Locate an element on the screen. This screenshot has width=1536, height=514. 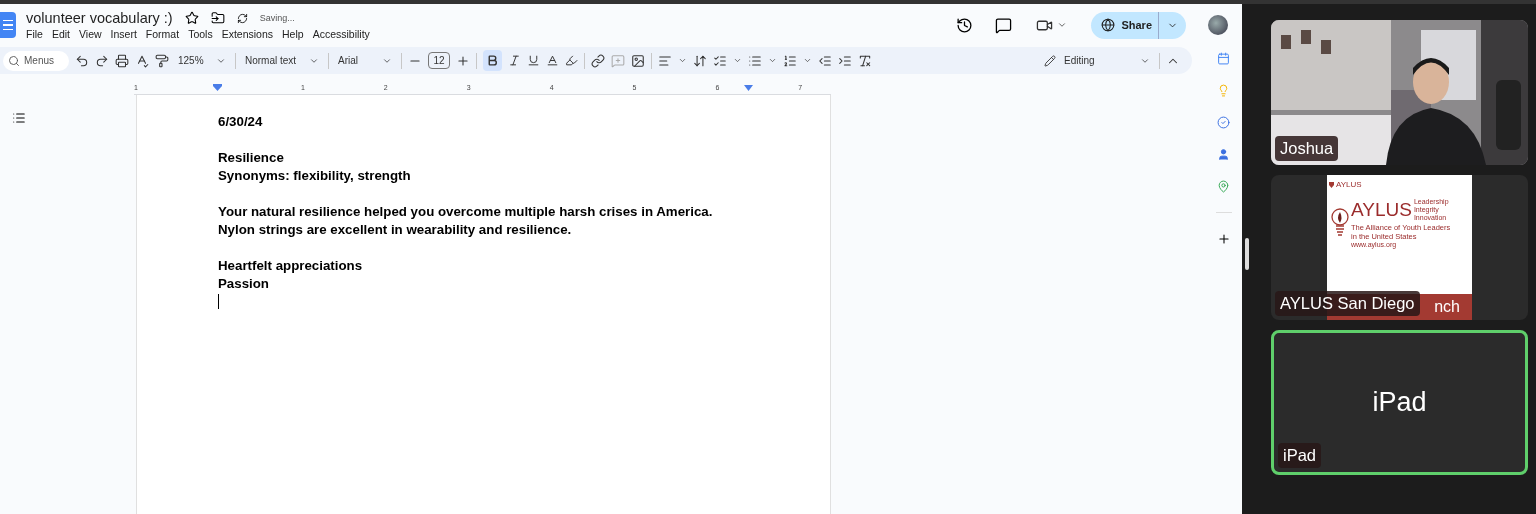
star-icon is located at coordinates (191, 18).